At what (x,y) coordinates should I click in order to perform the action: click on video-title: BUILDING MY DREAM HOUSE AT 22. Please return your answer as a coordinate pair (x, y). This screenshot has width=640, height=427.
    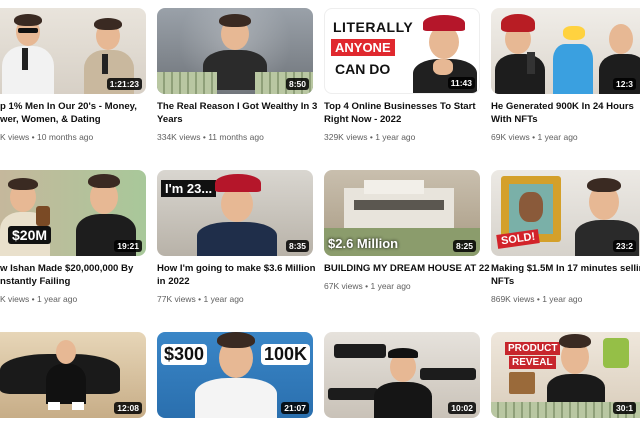
    Looking at the image, I should click on (407, 268).